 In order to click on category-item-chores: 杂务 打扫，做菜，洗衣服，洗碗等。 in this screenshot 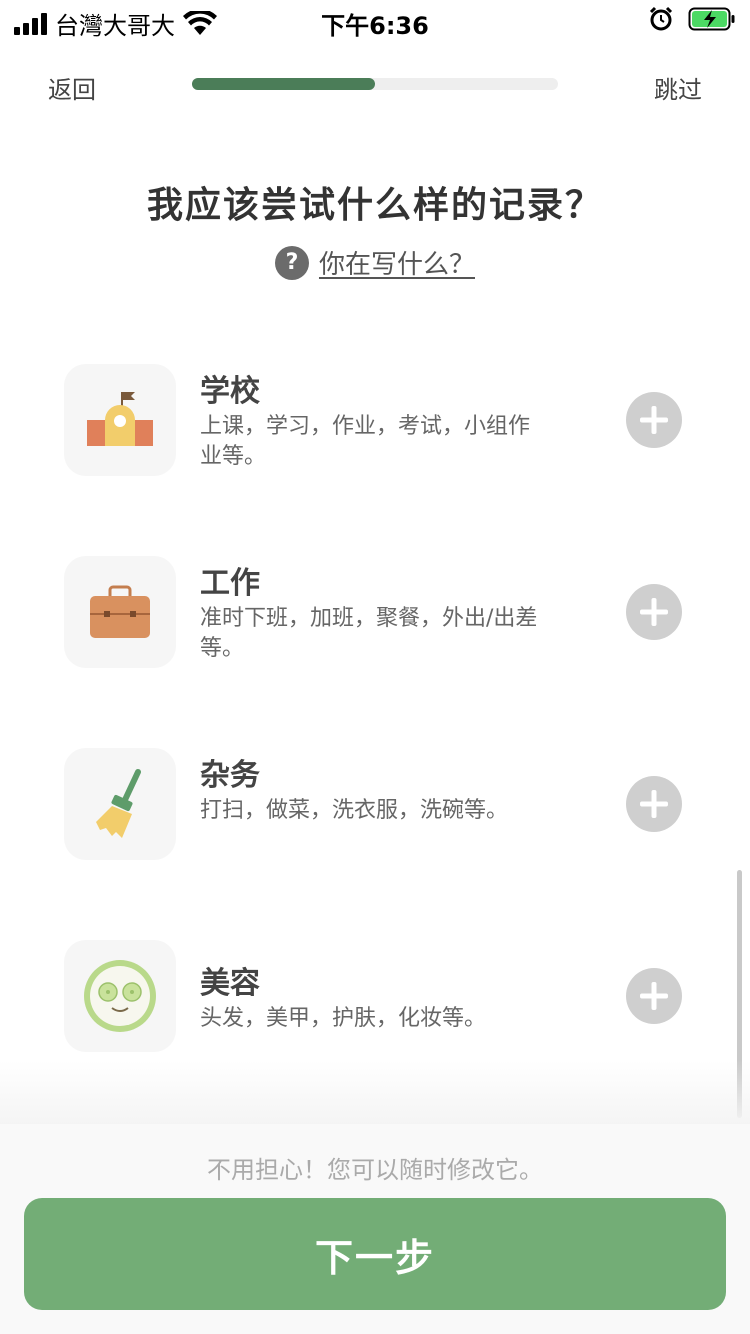, I will do `click(374, 804)`.